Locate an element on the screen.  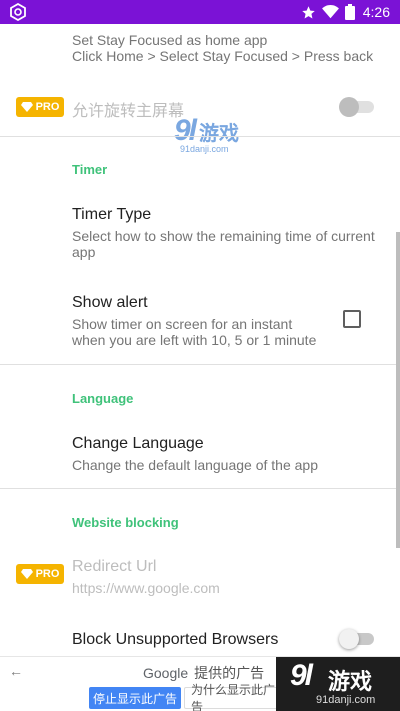
status-bar: 4:26 is located at coordinates (200, 12).